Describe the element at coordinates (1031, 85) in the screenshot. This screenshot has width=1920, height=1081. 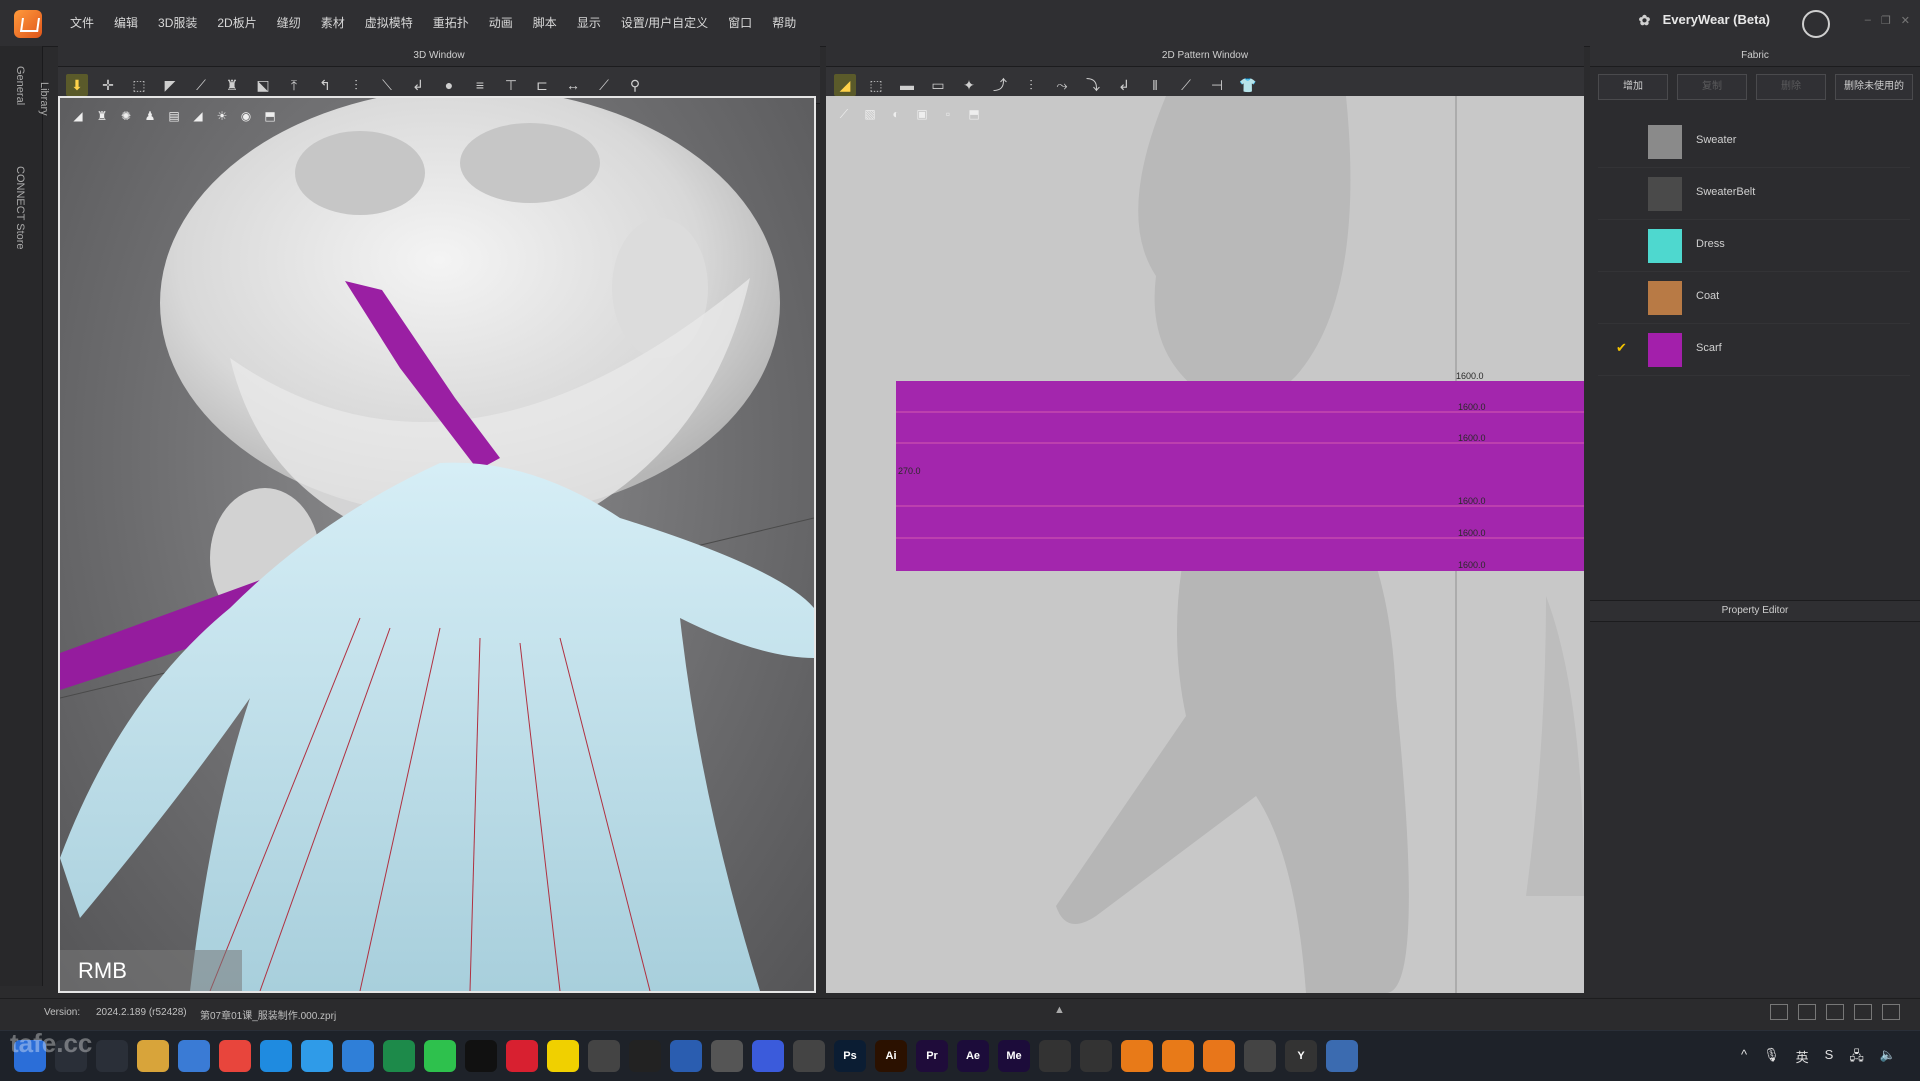
I see `segment-sew-2d-icon: ⫶` at that location.